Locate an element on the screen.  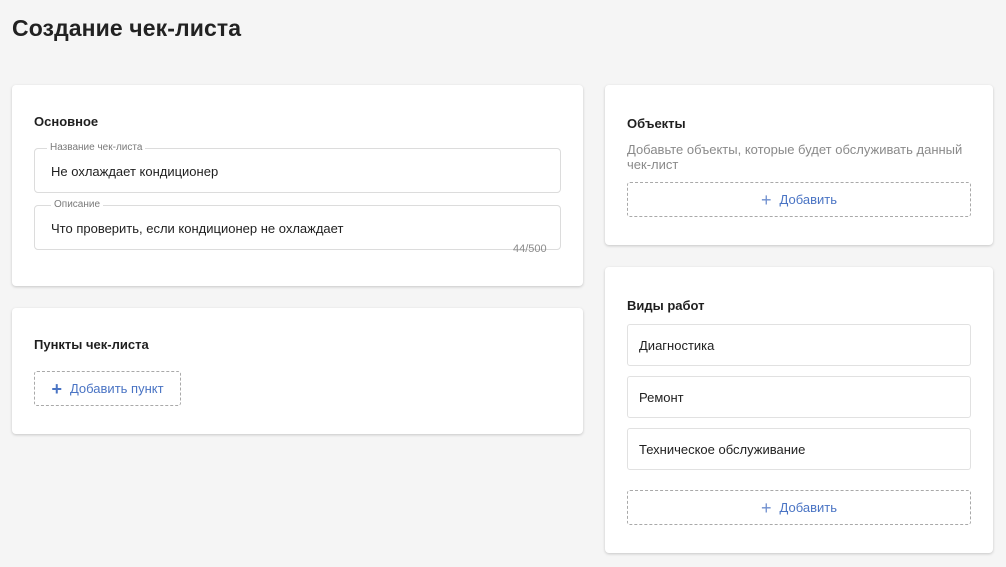
work-types-title: Виды работ is located at coordinates (666, 305).